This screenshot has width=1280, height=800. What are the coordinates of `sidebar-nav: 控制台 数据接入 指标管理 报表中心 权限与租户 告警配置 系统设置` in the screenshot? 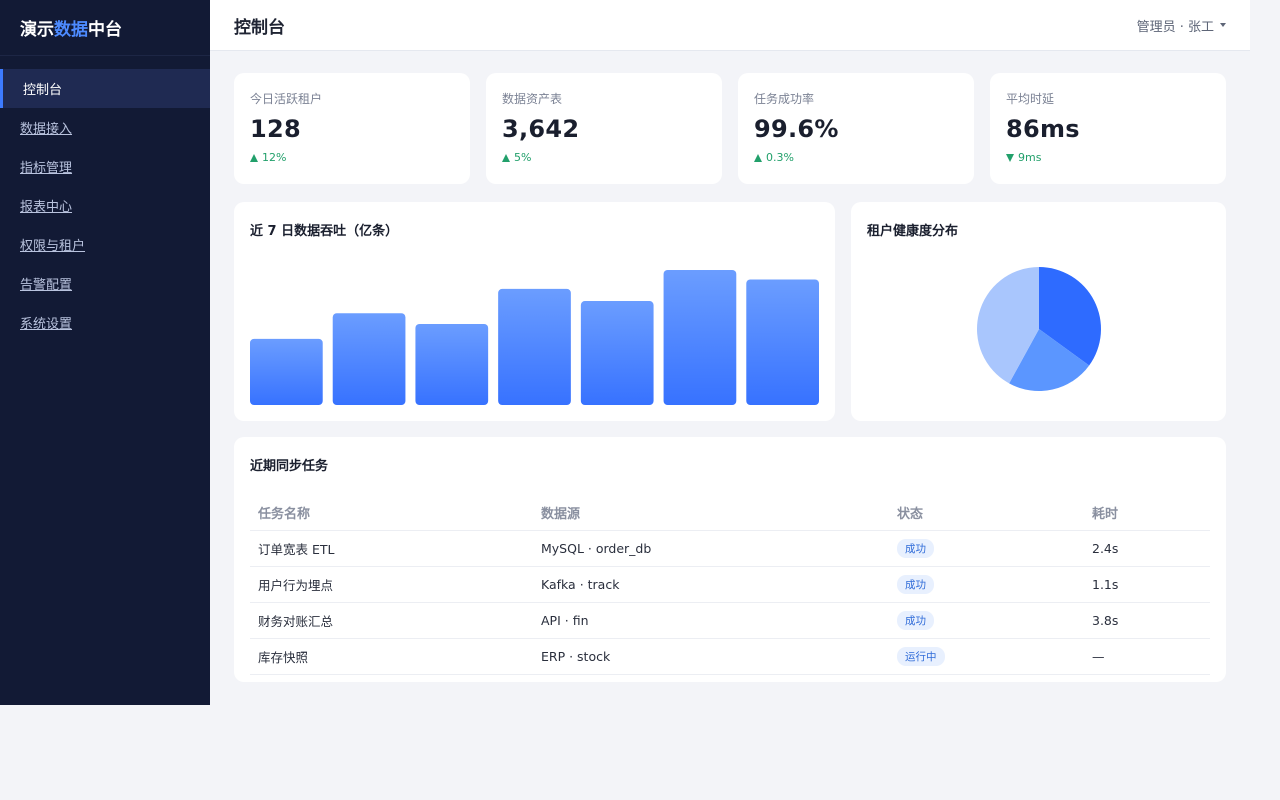 It's located at (105, 205).